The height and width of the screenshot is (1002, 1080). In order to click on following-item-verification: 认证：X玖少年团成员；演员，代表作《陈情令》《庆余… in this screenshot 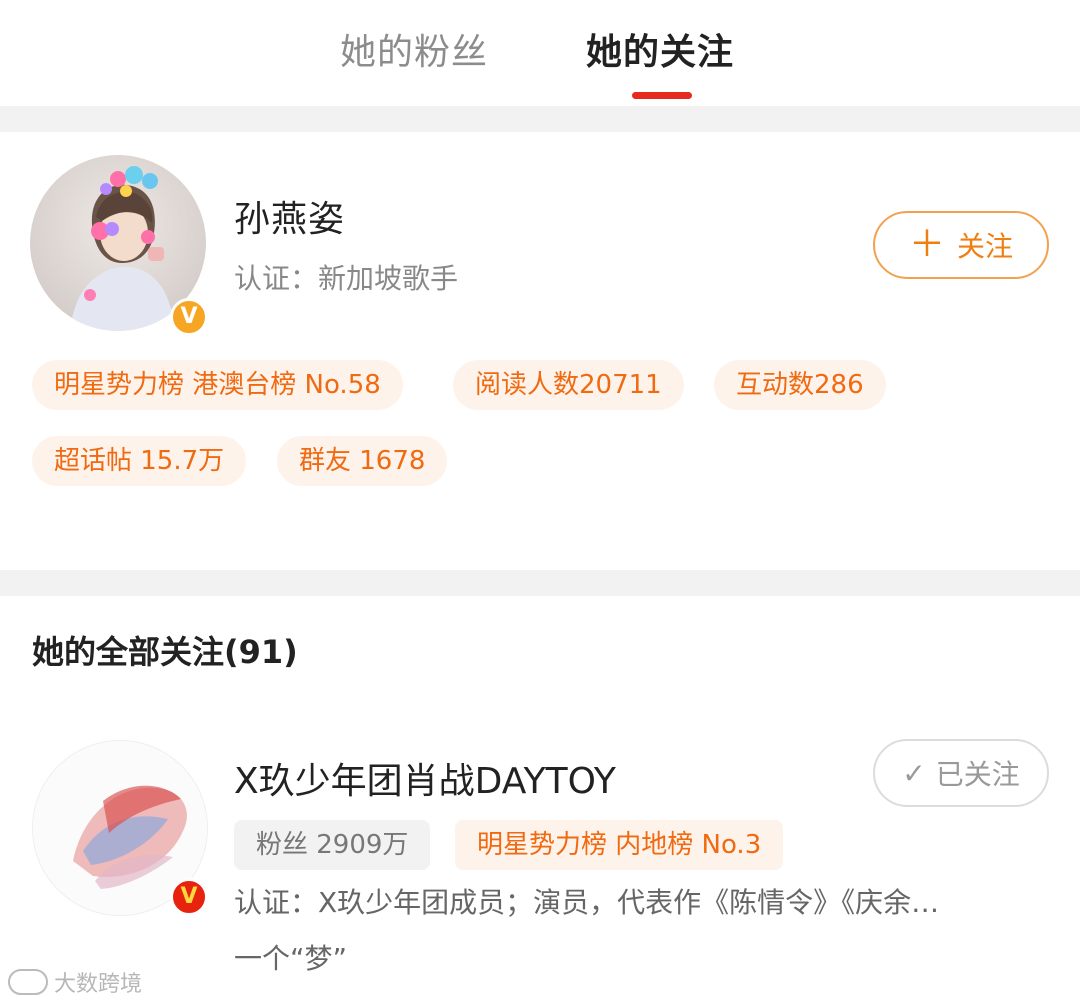, I will do `click(587, 902)`.